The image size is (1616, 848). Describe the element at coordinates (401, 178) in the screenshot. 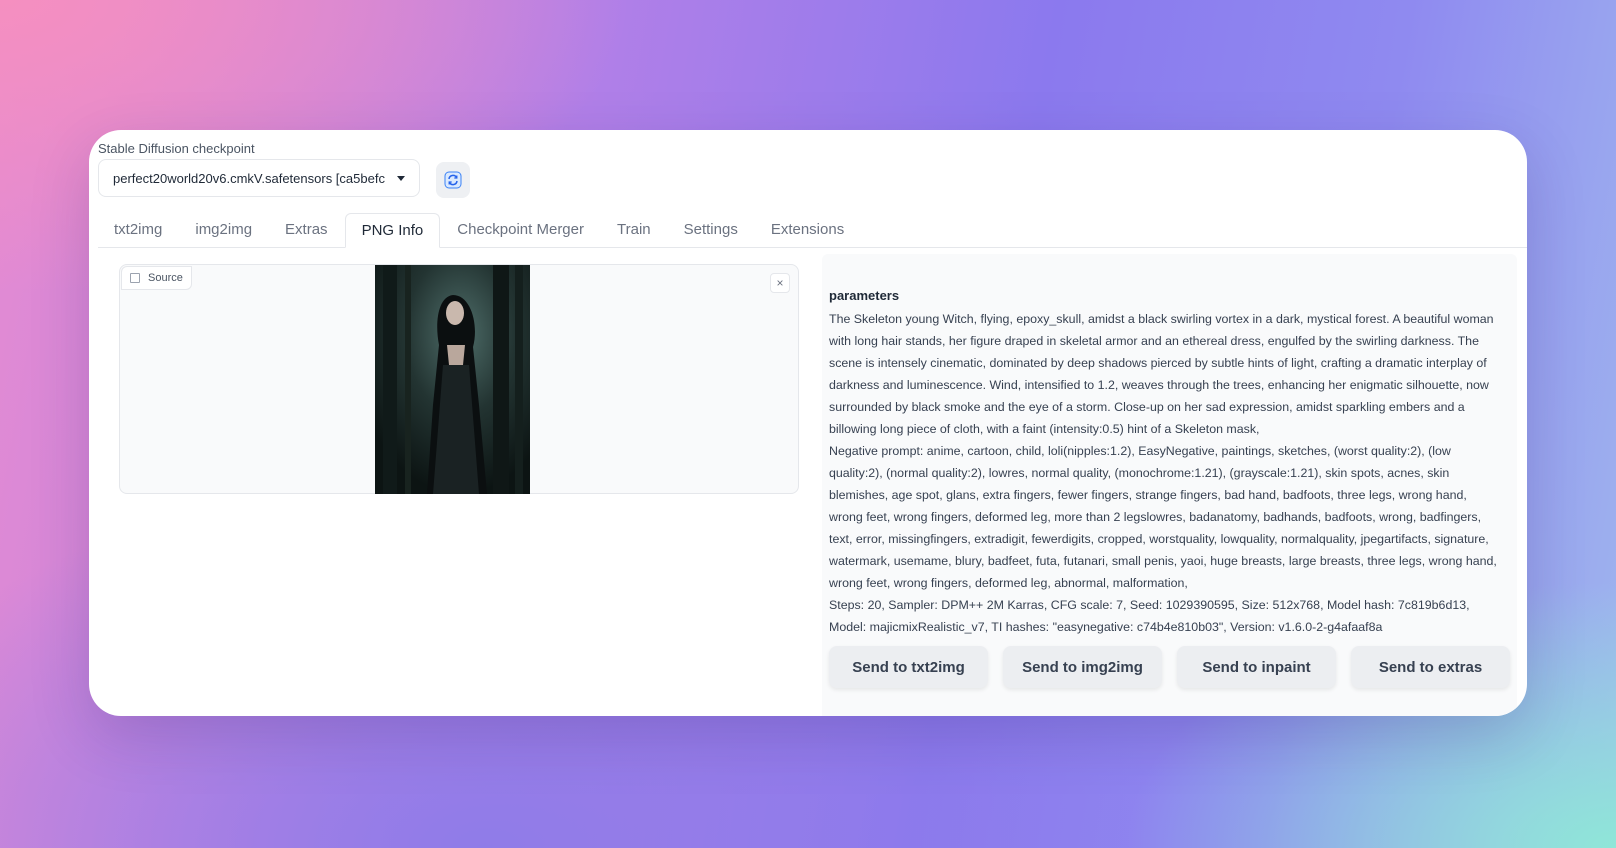

I see `chevron-down-icon` at that location.